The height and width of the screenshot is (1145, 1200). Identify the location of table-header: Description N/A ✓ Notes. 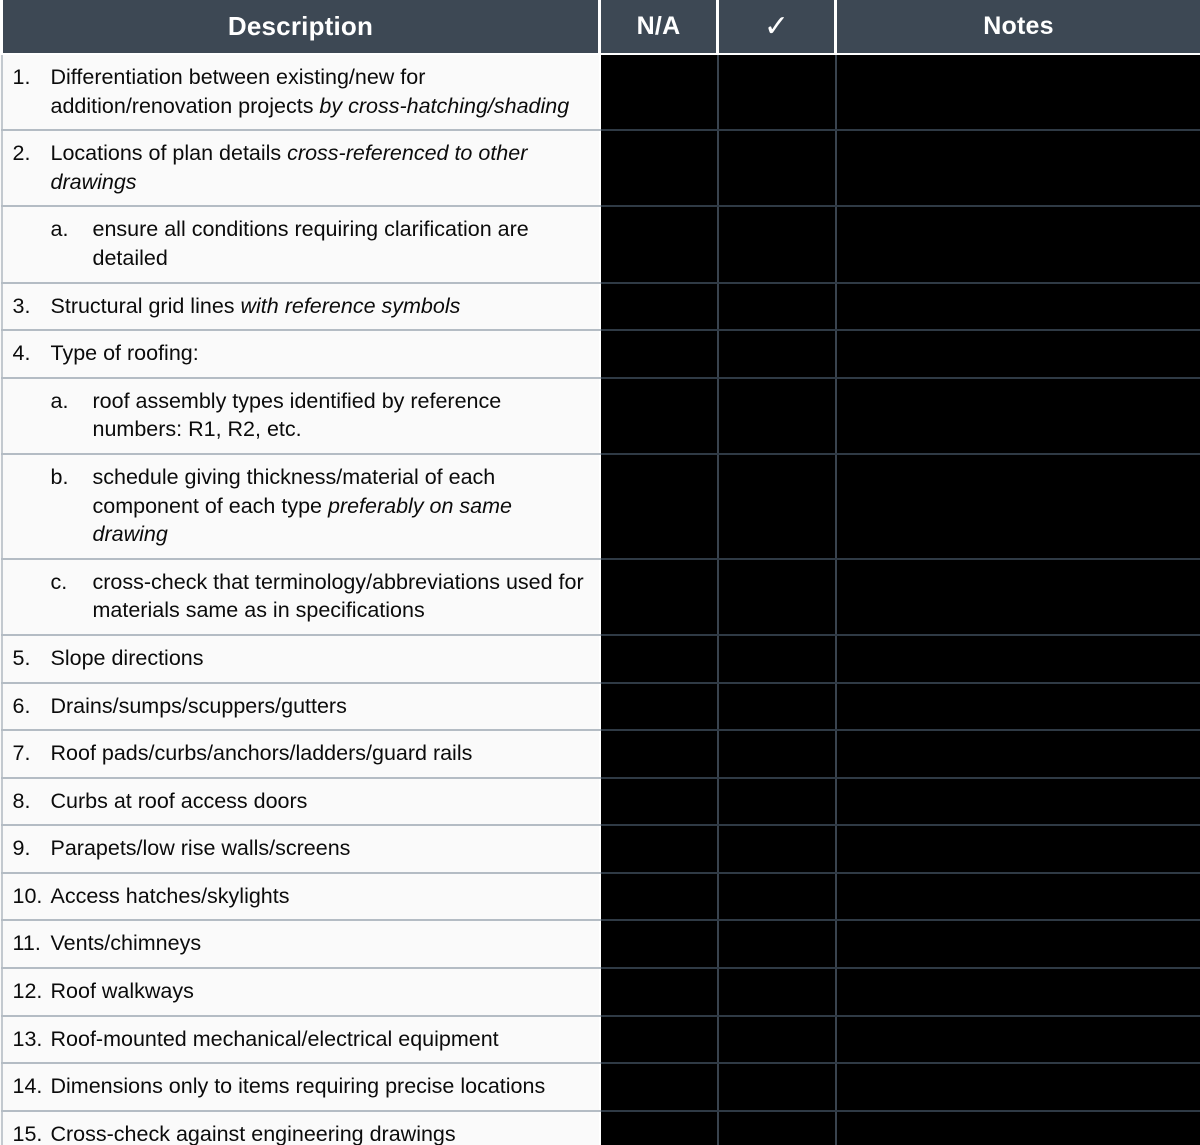
(600, 27).